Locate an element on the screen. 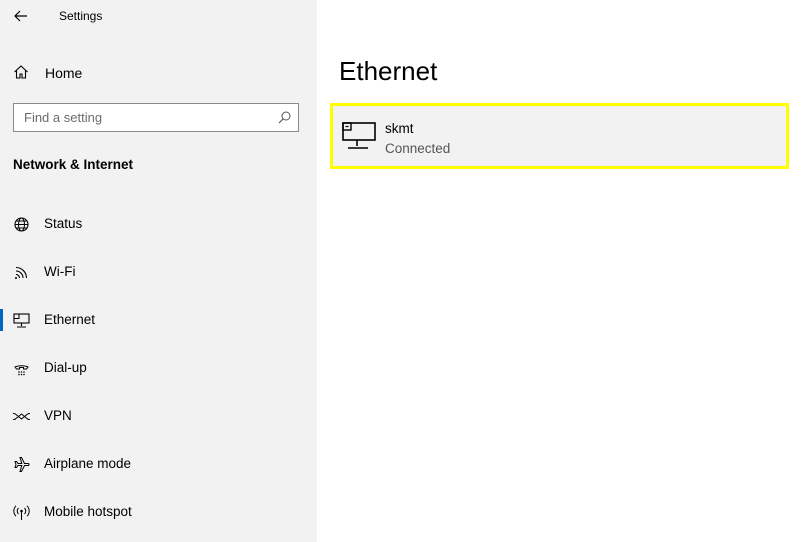 This screenshot has height=542, width=803. home-nav-item: Home is located at coordinates (158, 72).